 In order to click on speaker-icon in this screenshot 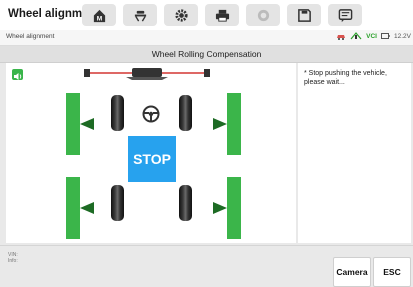, I will do `click(17, 74)`.